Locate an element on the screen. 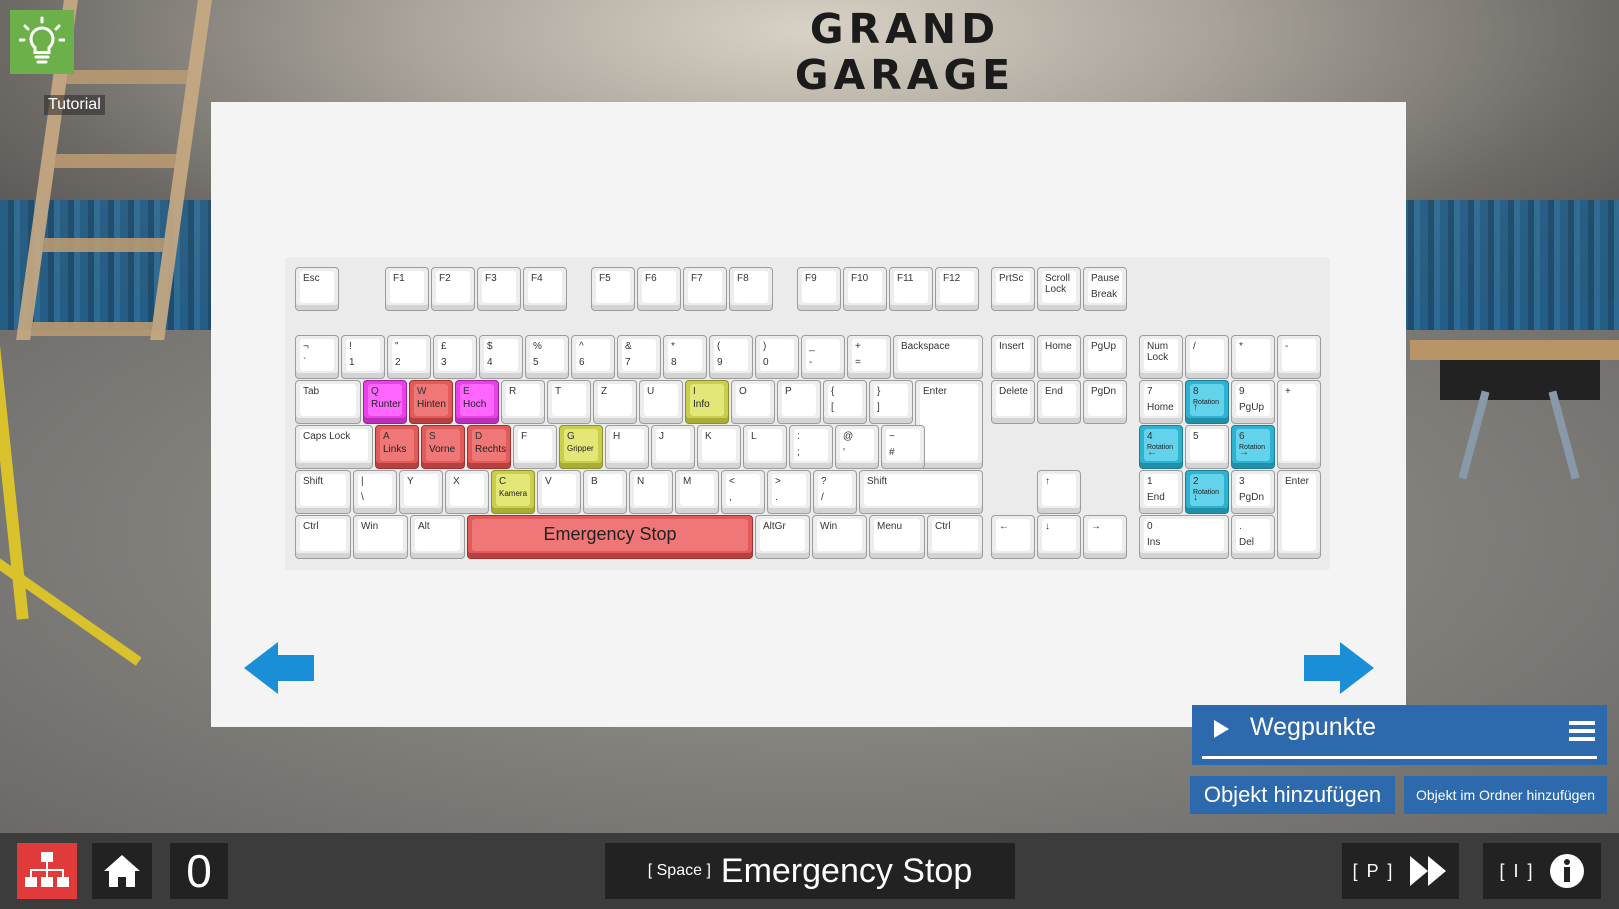 Image resolution: width=1619 pixels, height=909 pixels. key-hash: ~ # is located at coordinates (903, 447).